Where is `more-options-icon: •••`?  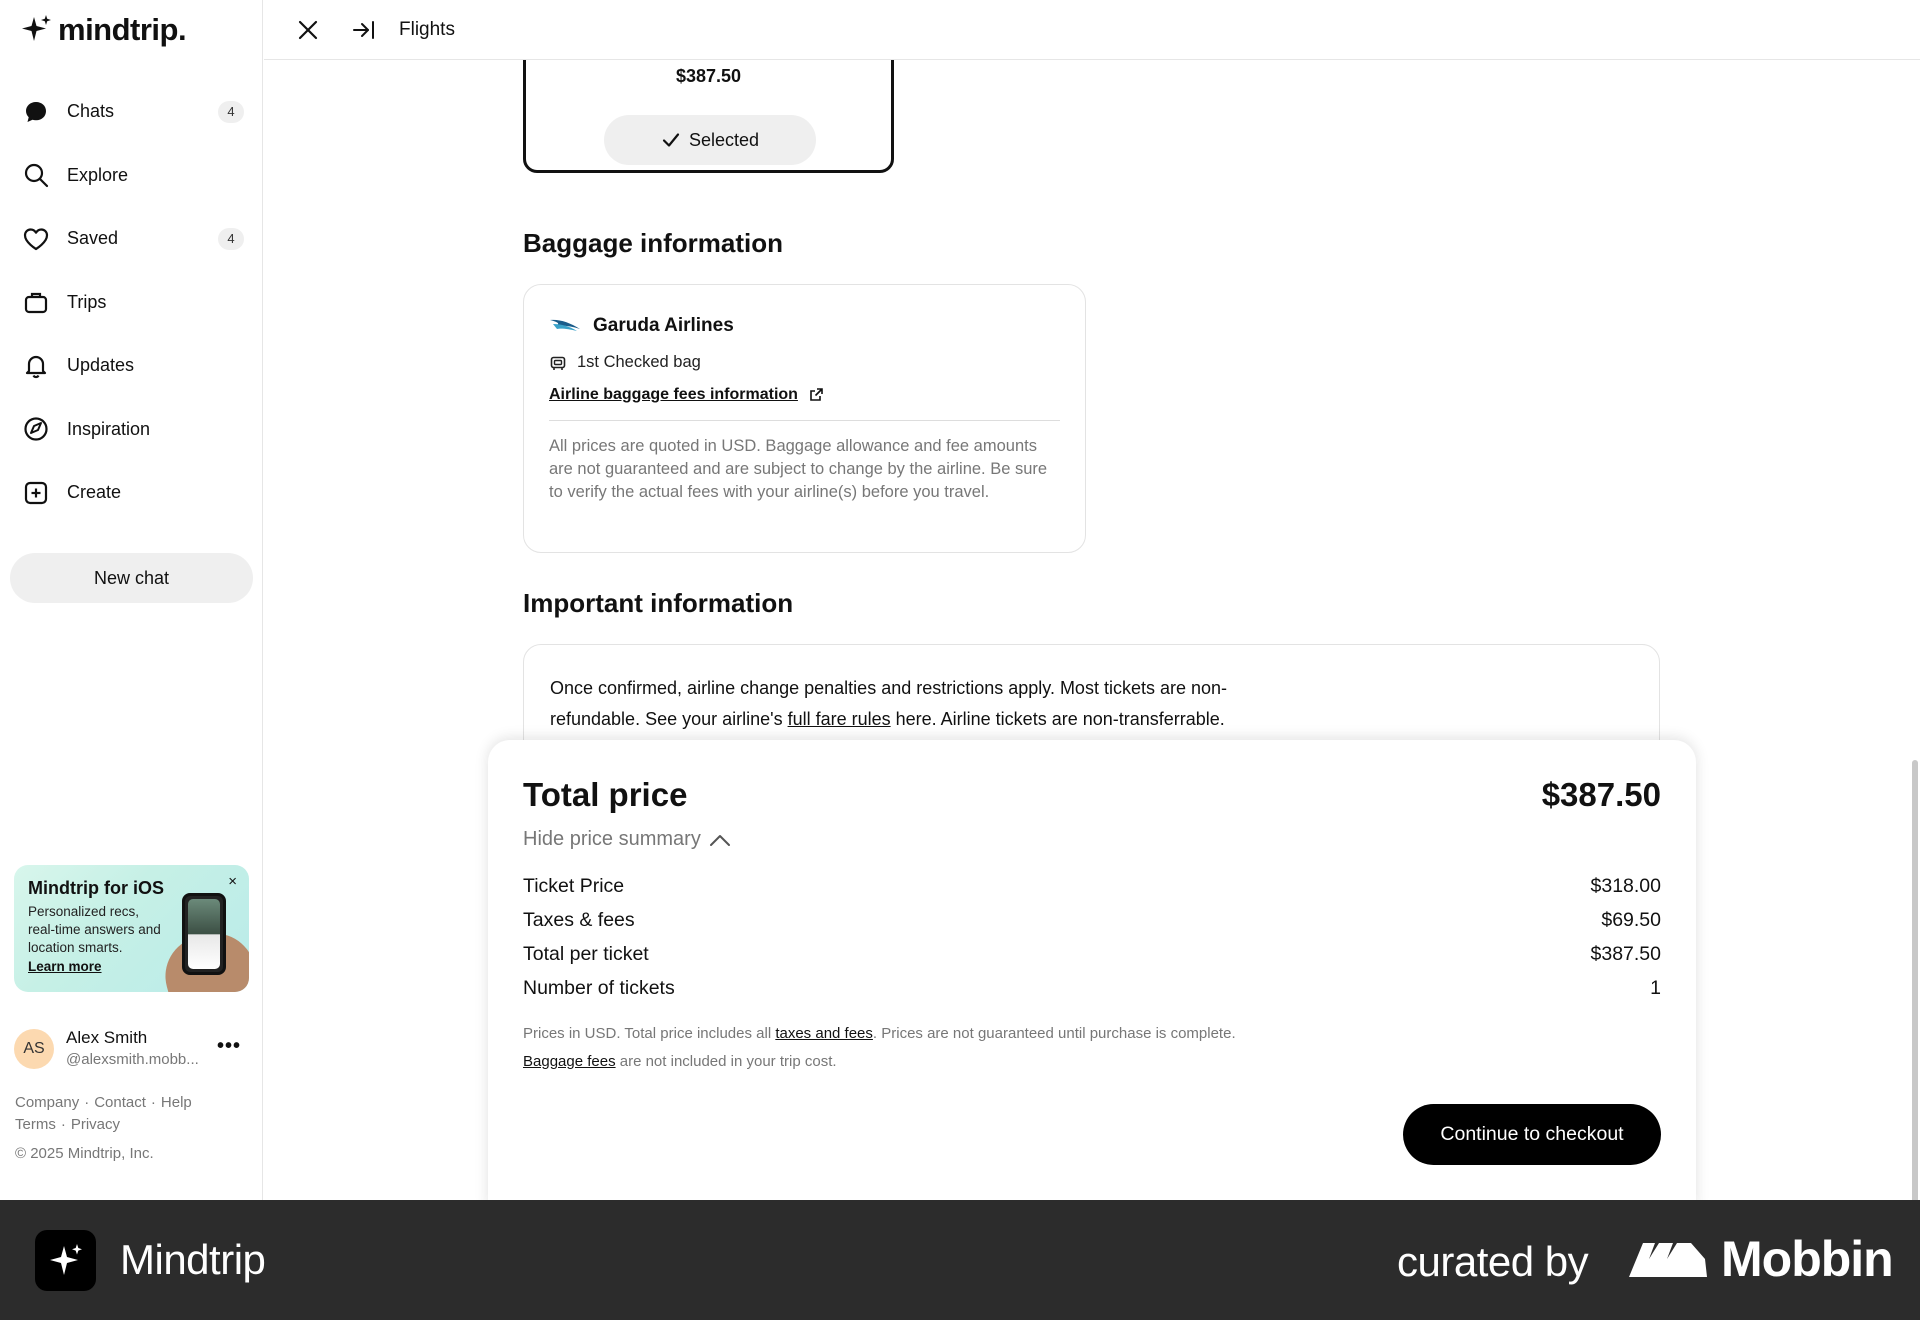
more-options-icon: ••• is located at coordinates (229, 1046).